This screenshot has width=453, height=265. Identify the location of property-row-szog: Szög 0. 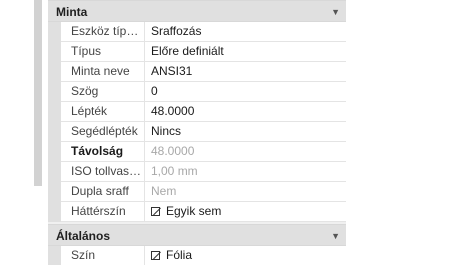
(203, 92).